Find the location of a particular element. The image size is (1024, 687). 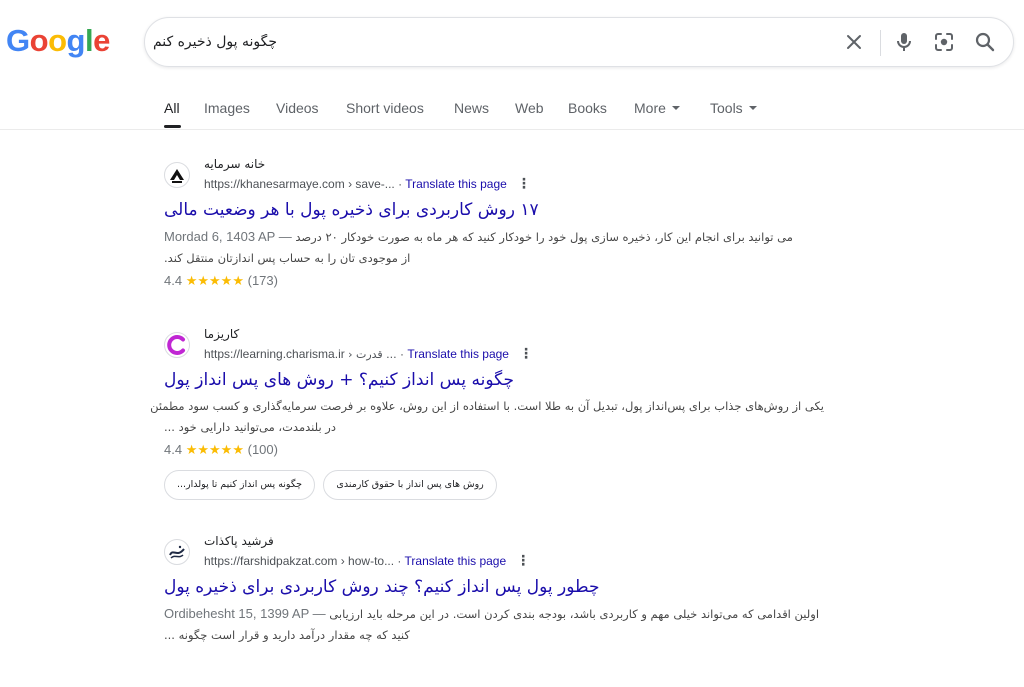

snippet-date: Ordibehesht 15, 1399 AP is located at coordinates (237, 613).